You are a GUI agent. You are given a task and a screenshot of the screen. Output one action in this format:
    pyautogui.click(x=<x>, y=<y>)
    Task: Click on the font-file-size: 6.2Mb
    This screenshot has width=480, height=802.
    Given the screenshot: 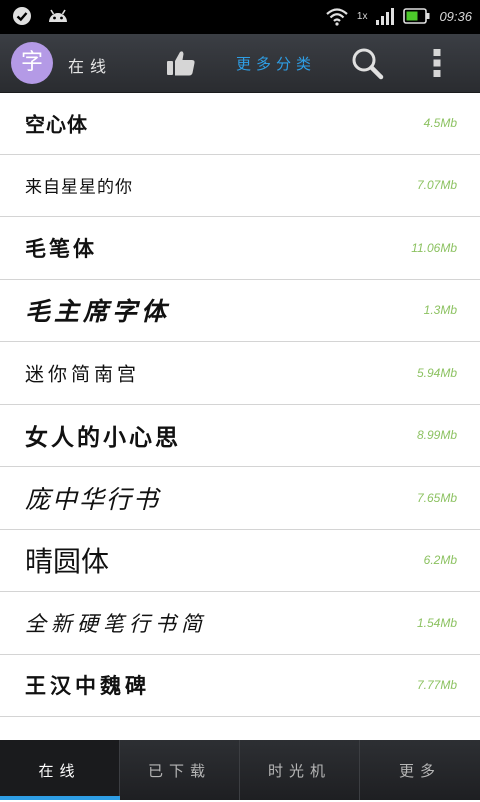 What is the action you would take?
    pyautogui.click(x=440, y=560)
    